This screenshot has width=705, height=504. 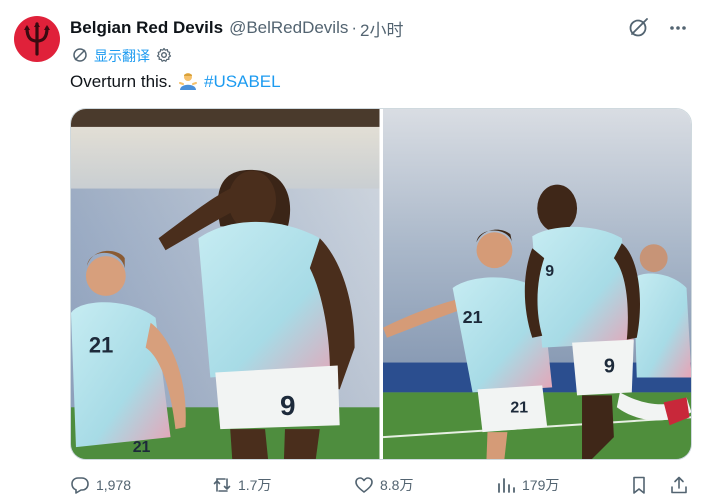 I want to click on trident-logo-icon, so click(x=37, y=39).